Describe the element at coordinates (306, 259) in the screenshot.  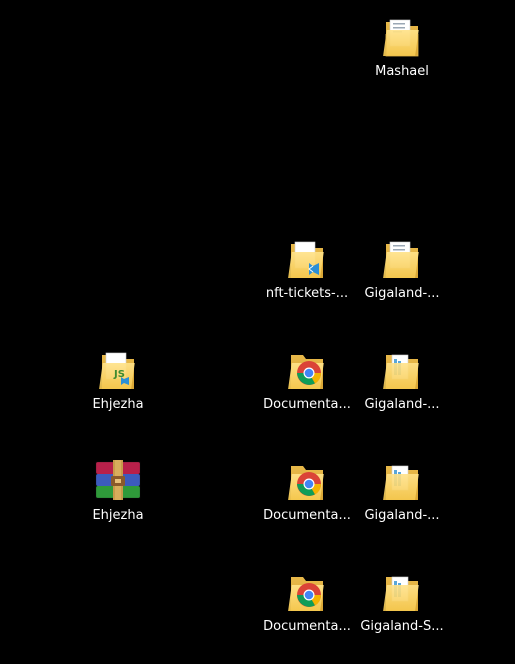
I see `folder-vscode-icon` at that location.